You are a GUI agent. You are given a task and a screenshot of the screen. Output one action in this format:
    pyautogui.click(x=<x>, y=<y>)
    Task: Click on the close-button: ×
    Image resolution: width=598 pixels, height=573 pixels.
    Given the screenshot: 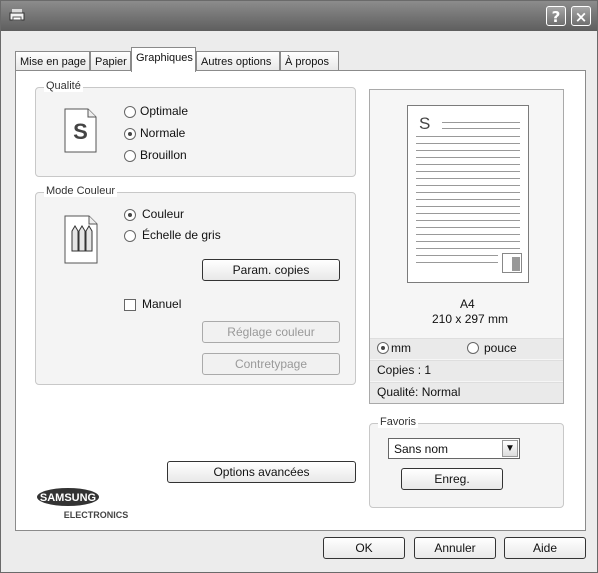 What is the action you would take?
    pyautogui.click(x=581, y=16)
    